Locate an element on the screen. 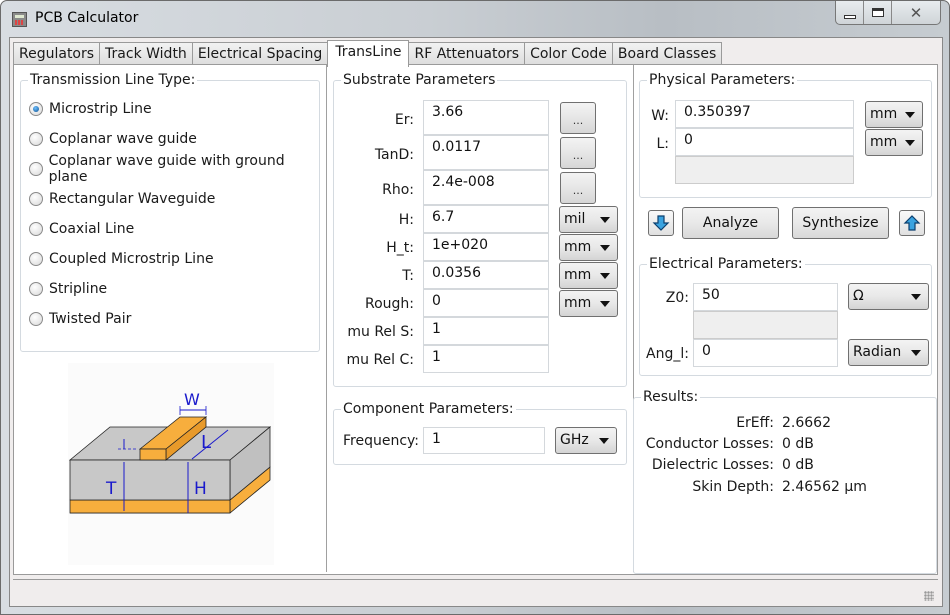  strip-front is located at coordinates (153, 454).